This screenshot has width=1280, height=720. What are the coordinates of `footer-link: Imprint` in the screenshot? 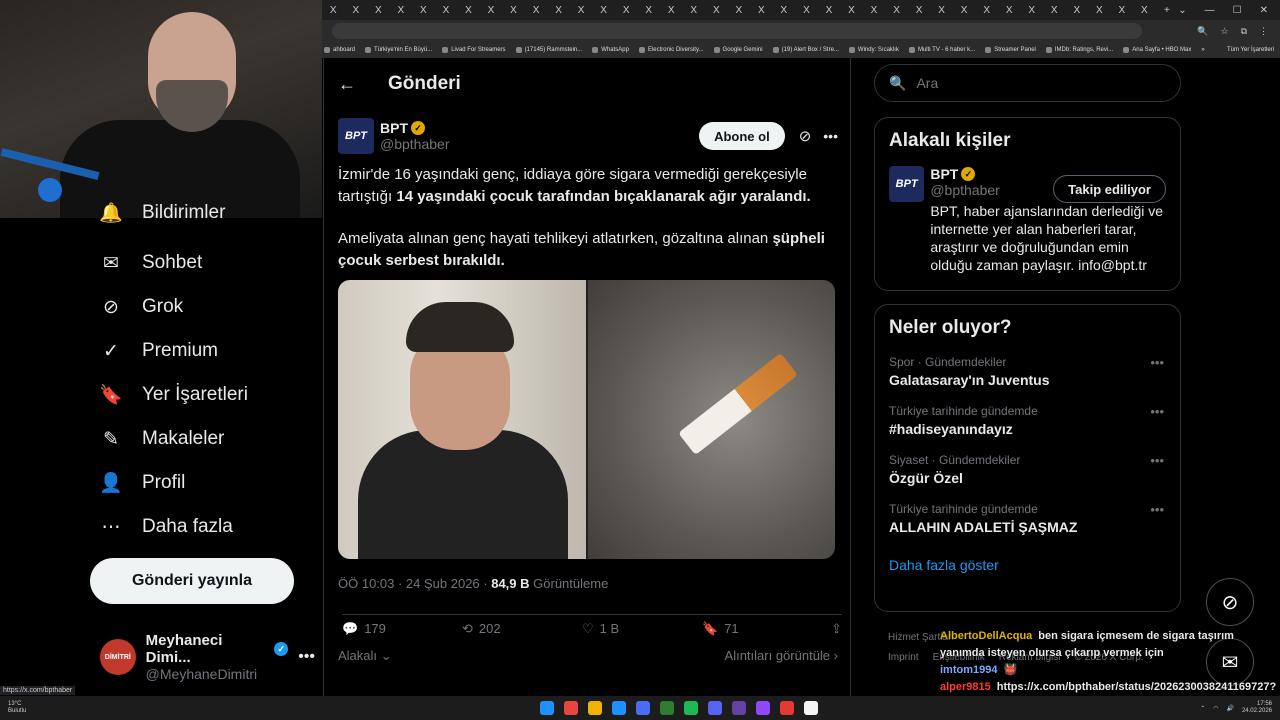 It's located at (903, 657).